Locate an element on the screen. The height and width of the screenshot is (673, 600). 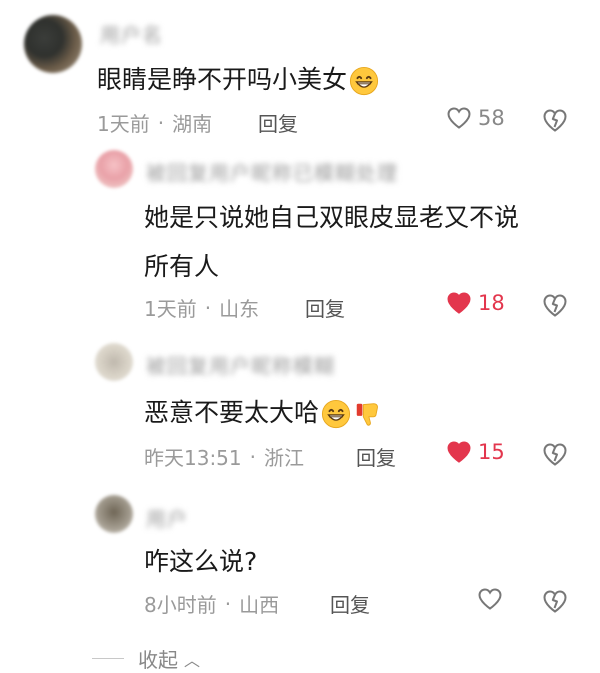
like-count: 58 is located at coordinates (491, 118).